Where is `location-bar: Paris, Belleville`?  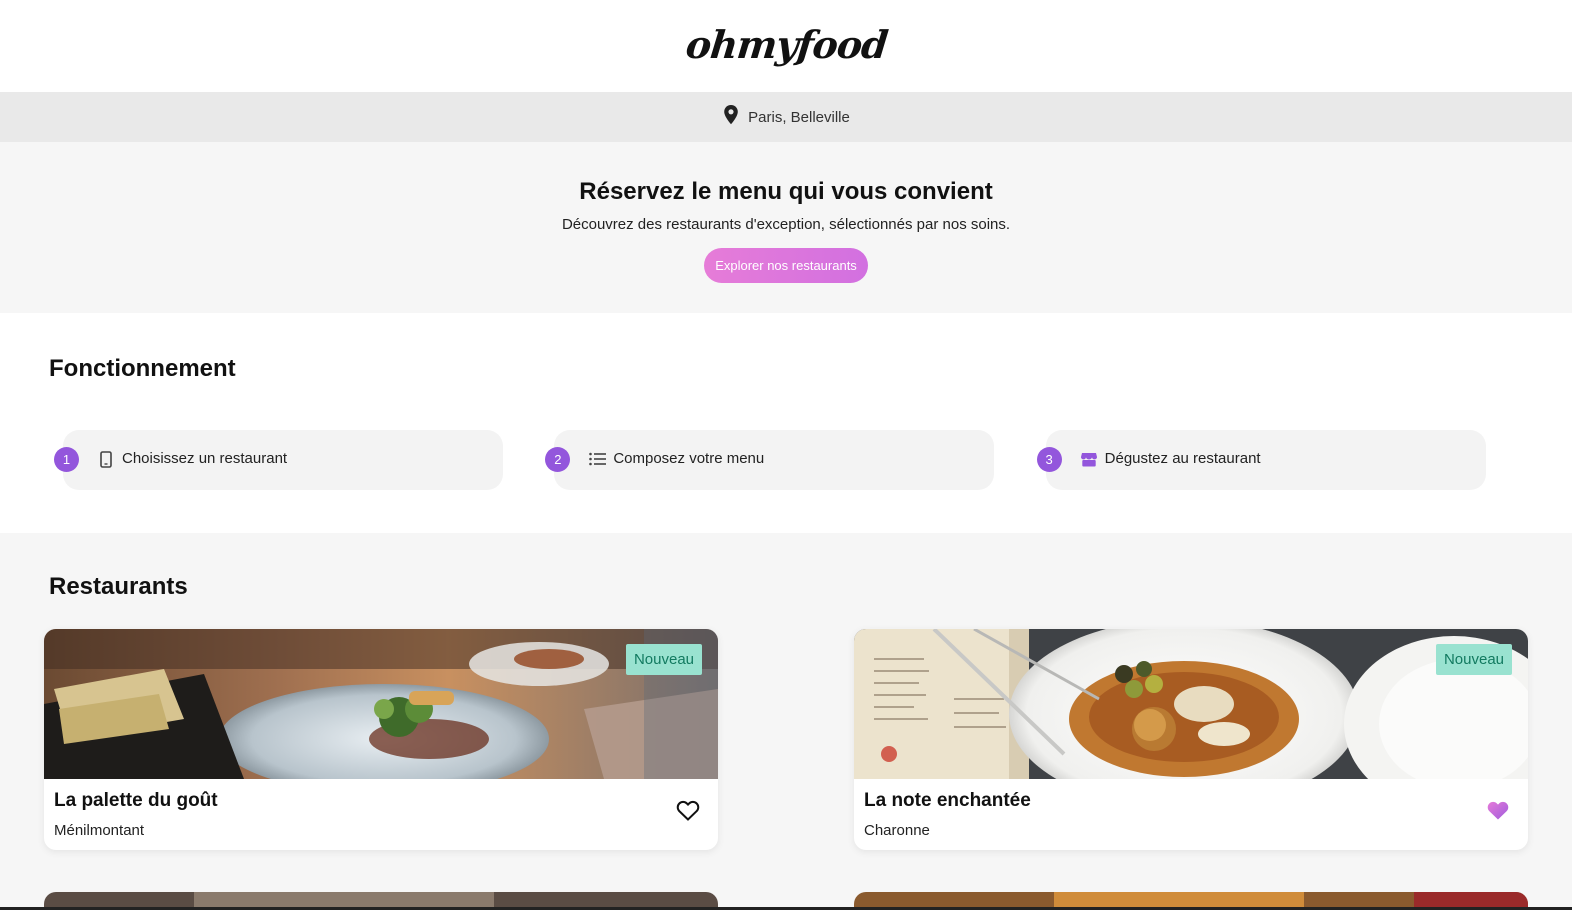 location-bar: Paris, Belleville is located at coordinates (786, 117).